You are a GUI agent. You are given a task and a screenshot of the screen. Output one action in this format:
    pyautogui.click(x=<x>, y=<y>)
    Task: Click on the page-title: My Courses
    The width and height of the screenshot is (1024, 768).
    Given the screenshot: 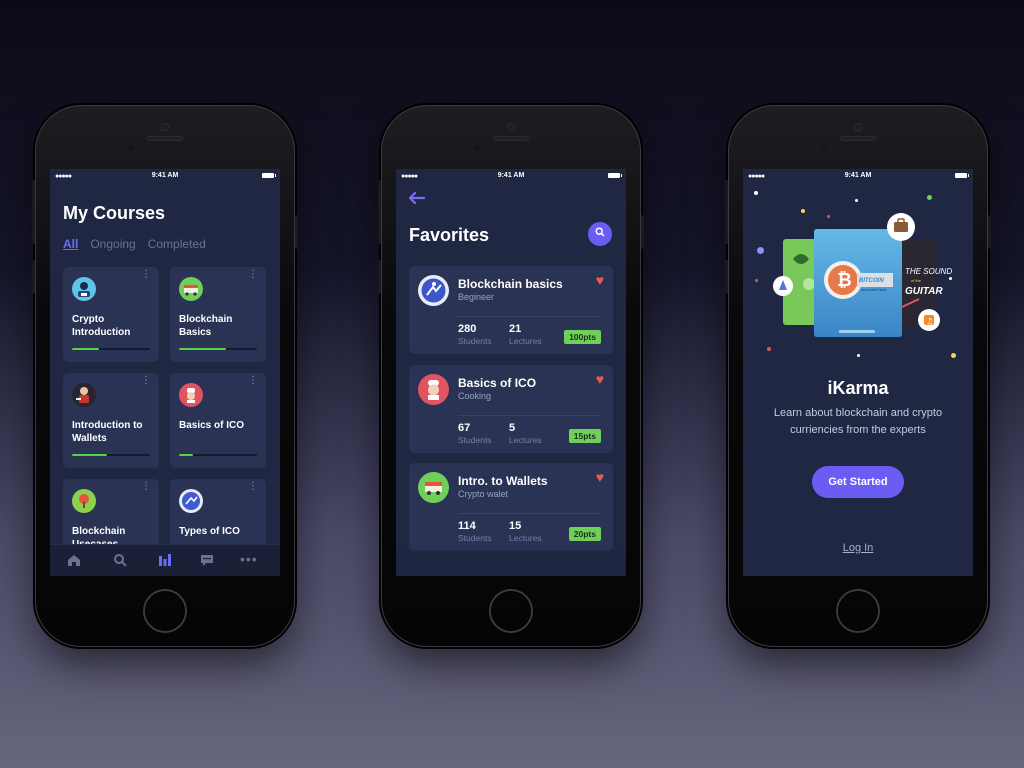 What is the action you would take?
    pyautogui.click(x=114, y=213)
    